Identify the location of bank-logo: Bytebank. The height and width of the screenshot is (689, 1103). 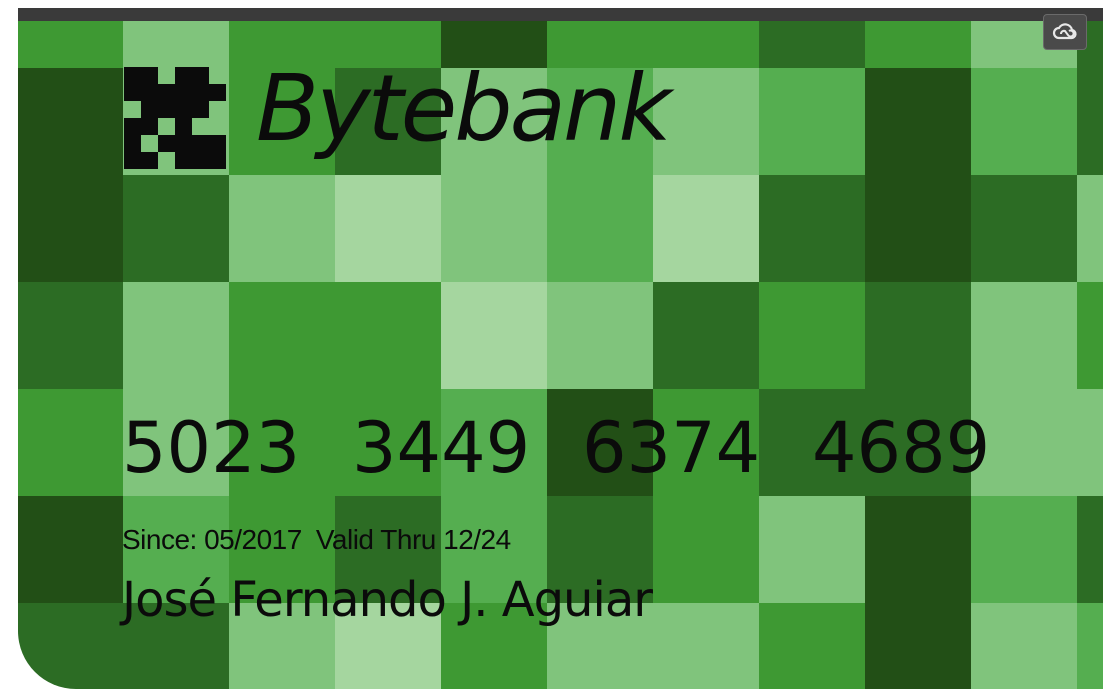
(424, 131).